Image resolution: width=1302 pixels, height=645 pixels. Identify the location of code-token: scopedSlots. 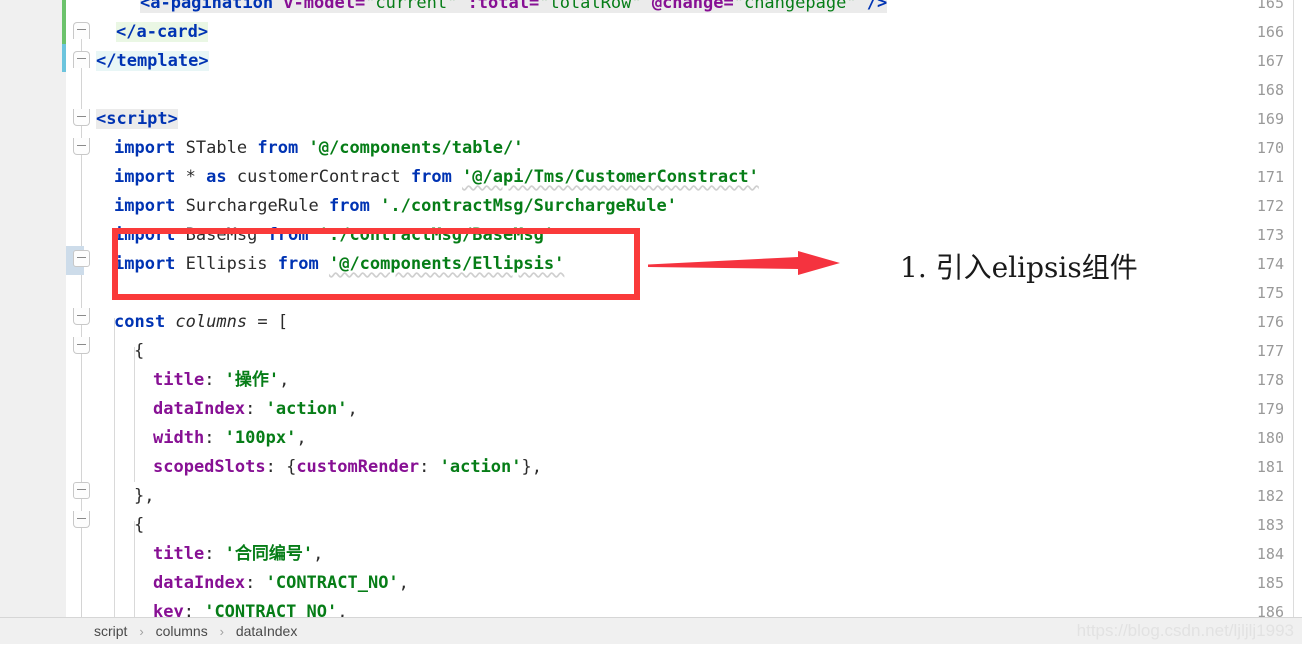
(209, 467).